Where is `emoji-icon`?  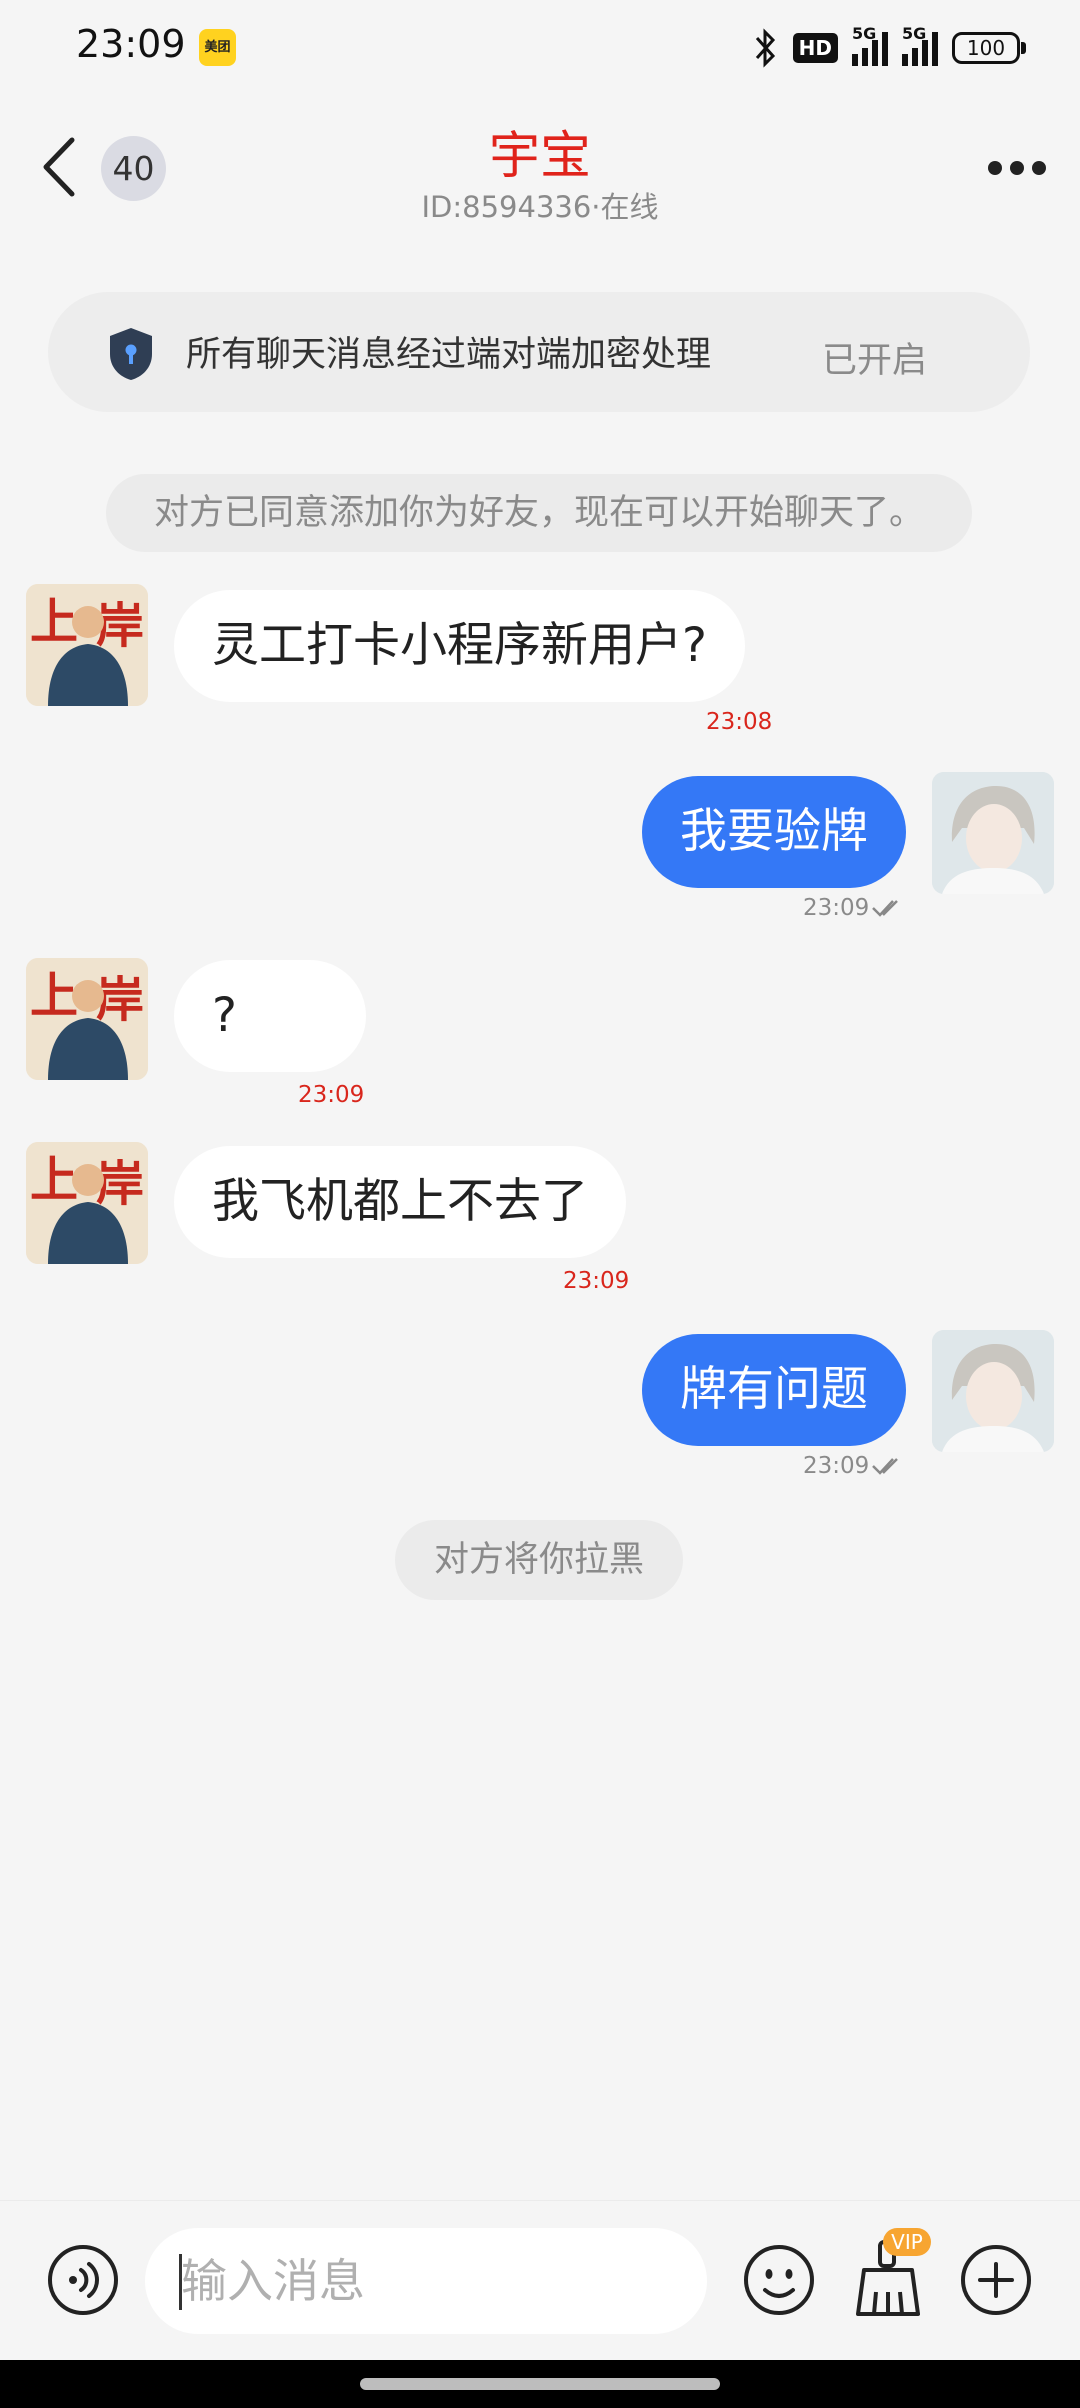 emoji-icon is located at coordinates (779, 2280).